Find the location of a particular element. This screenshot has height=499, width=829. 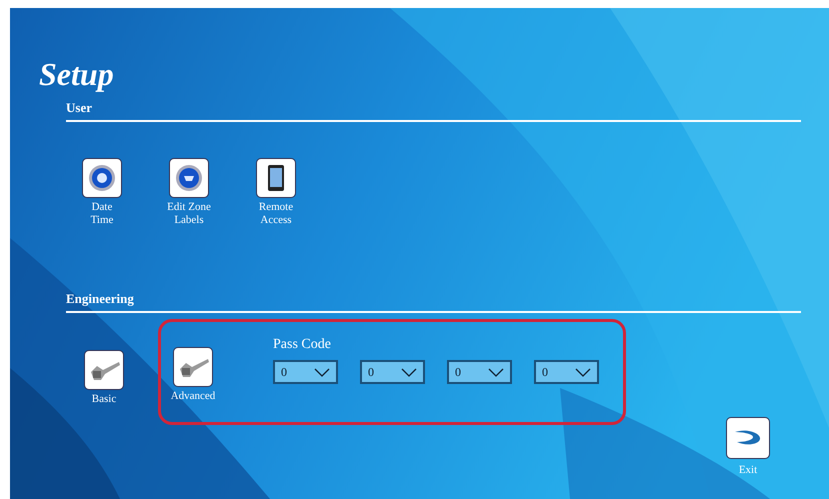

tile-label: Remote Access is located at coordinates (276, 214).